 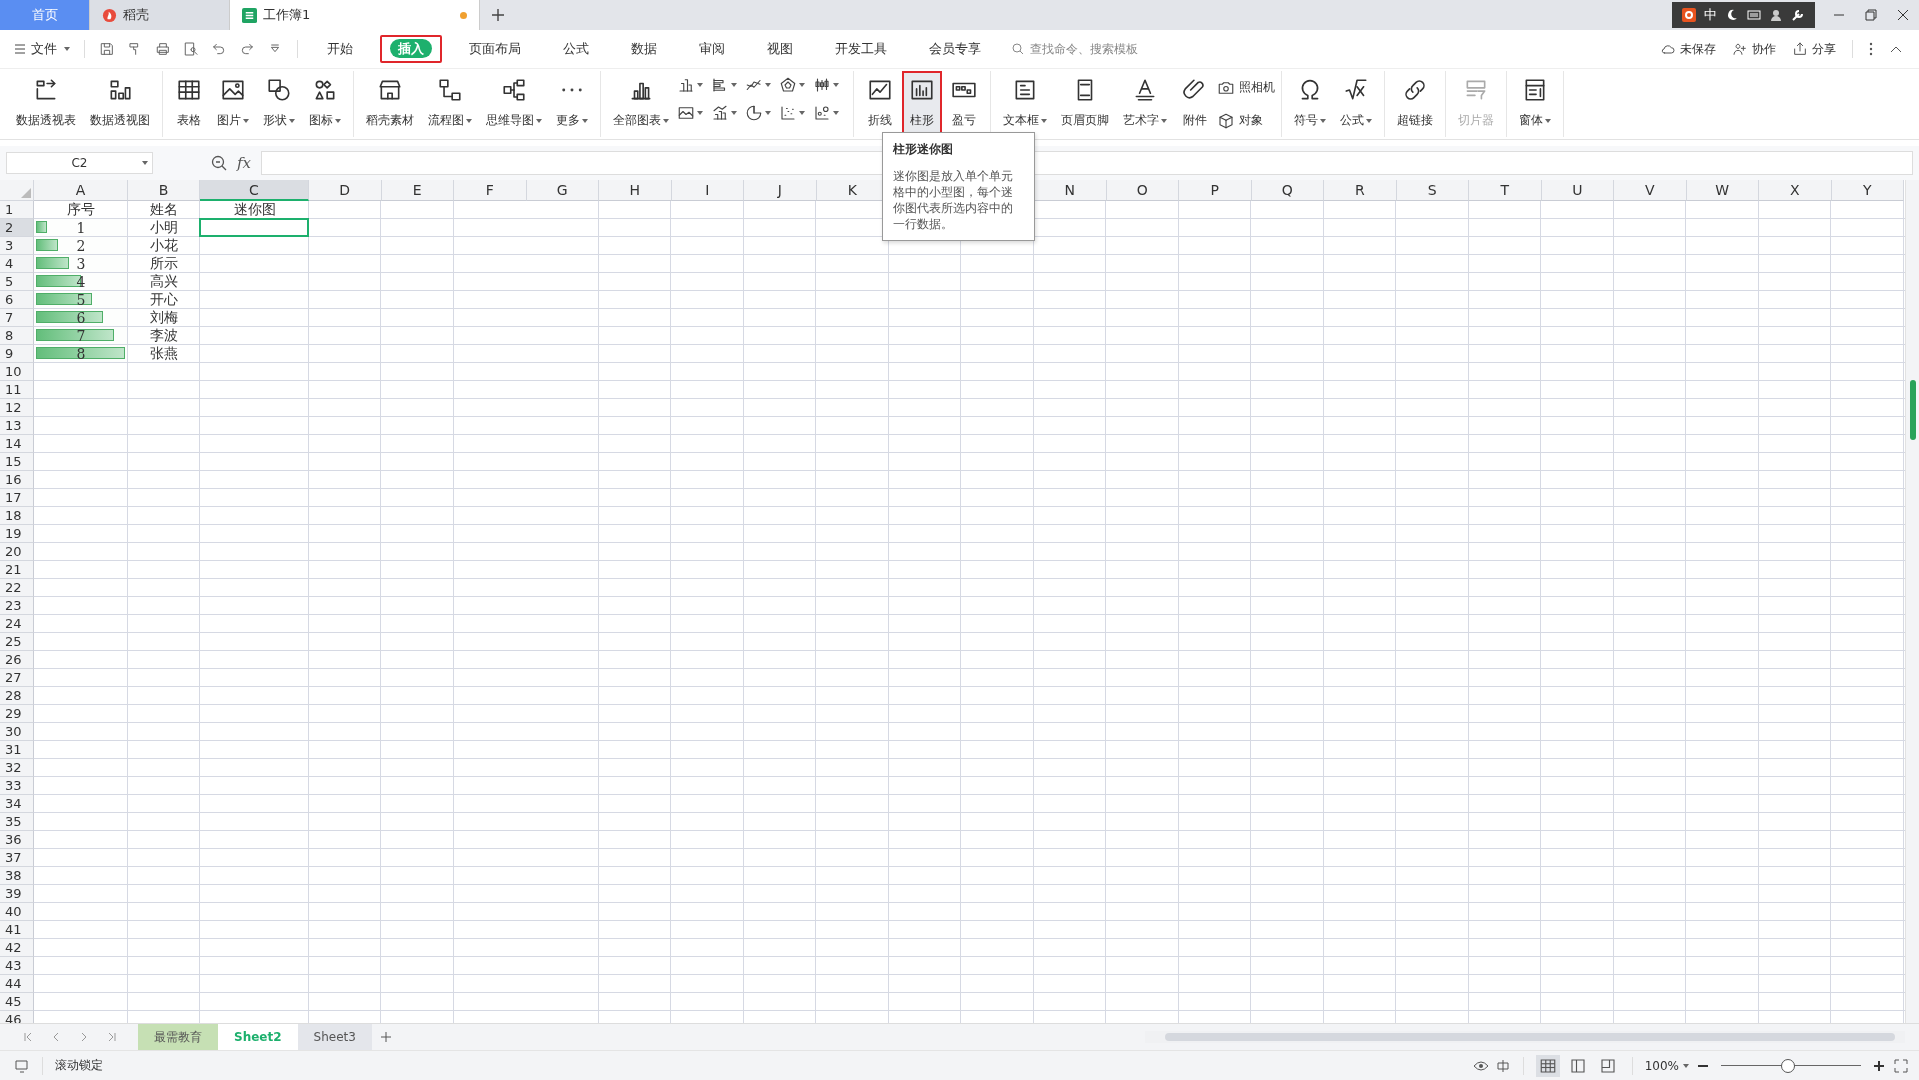 What do you see at coordinates (780, 190) in the screenshot?
I see `column-header: J` at bounding box center [780, 190].